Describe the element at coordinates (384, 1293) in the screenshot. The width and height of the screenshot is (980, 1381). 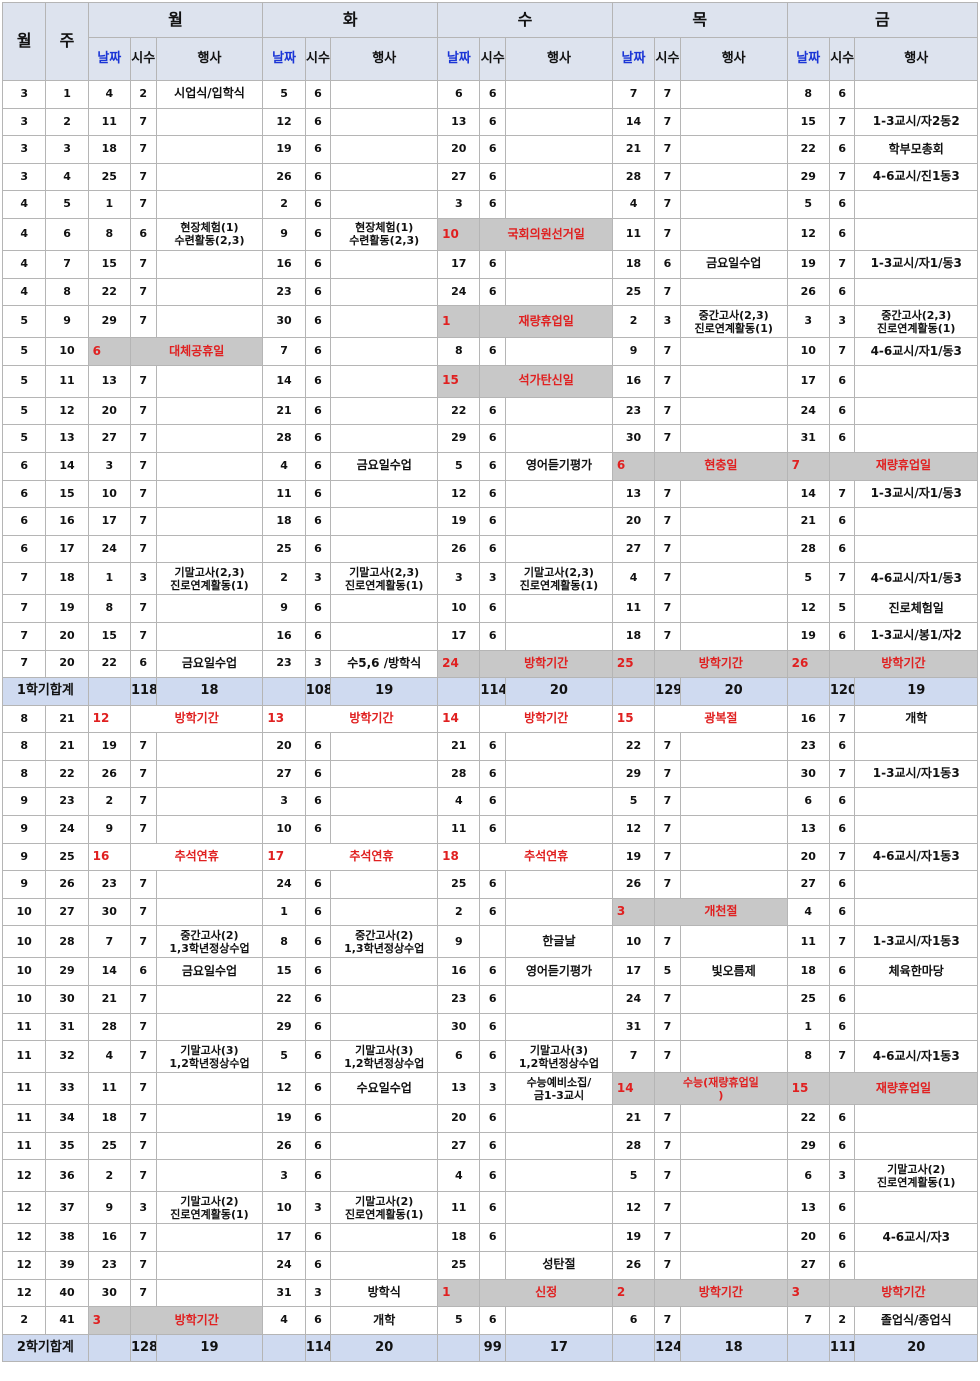
I see `event-cell: 방학식` at that location.